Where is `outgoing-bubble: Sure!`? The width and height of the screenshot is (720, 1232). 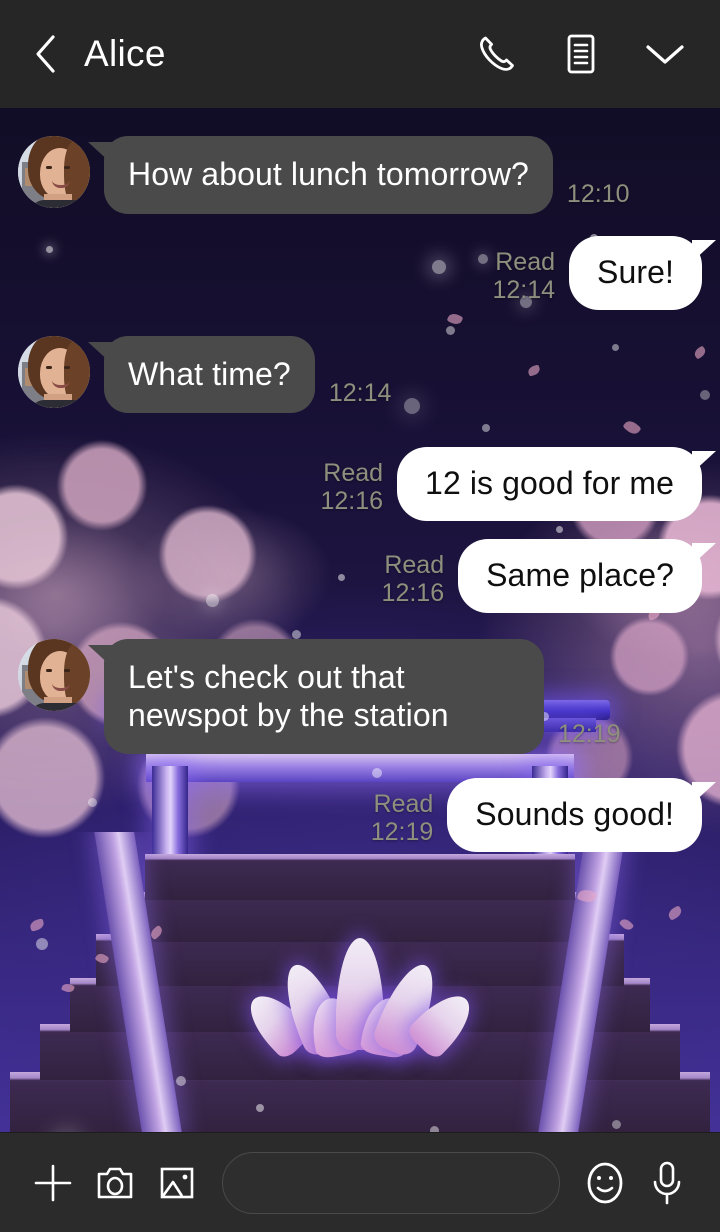
outgoing-bubble: Sure! is located at coordinates (642, 272).